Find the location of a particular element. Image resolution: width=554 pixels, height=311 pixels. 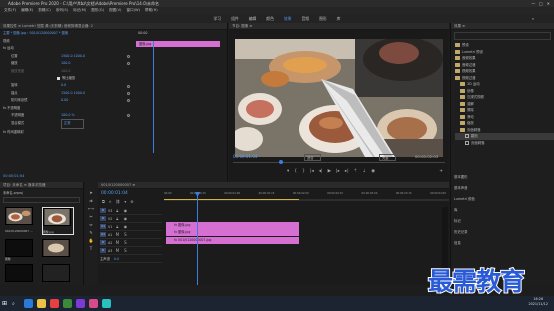

effects-tab: 效果 ≡ is located at coordinates (502, 26).